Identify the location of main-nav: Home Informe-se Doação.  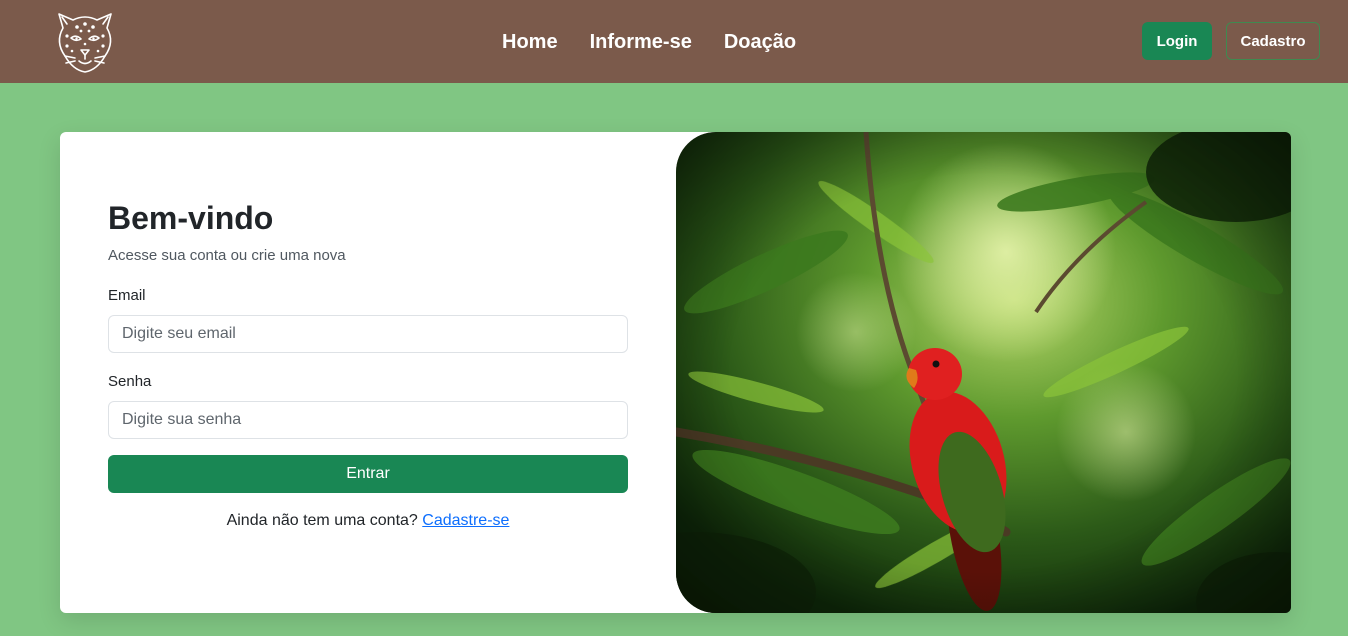
(649, 42).